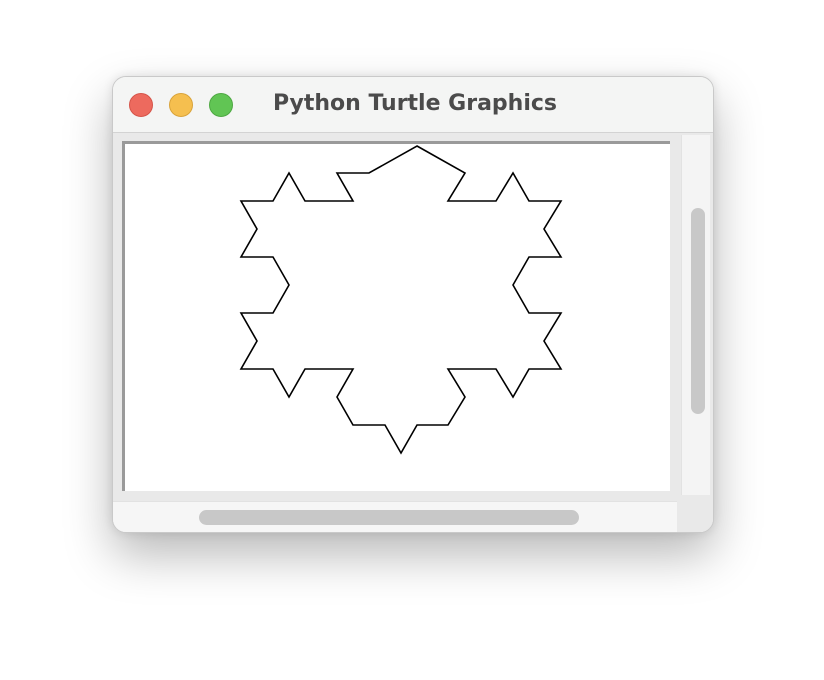  I want to click on title-bar: Python Turtle Graphics, so click(413, 105).